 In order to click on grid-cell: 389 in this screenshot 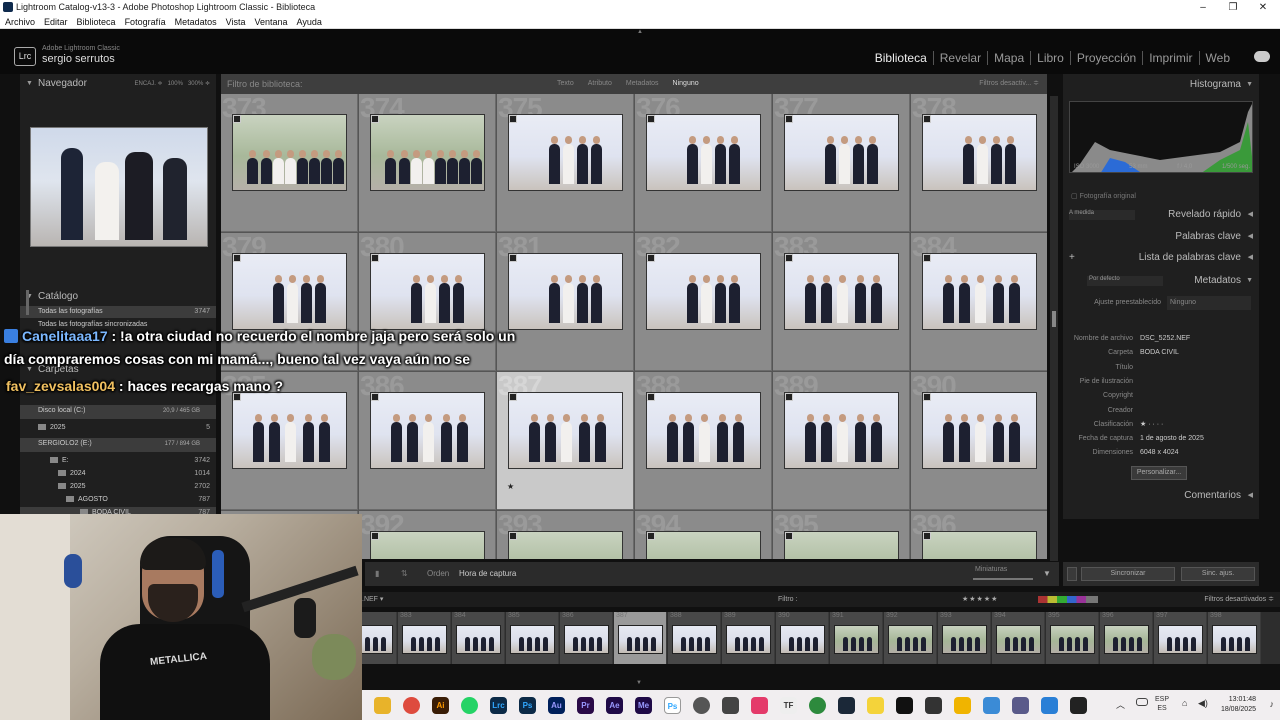, I will do `click(841, 441)`.